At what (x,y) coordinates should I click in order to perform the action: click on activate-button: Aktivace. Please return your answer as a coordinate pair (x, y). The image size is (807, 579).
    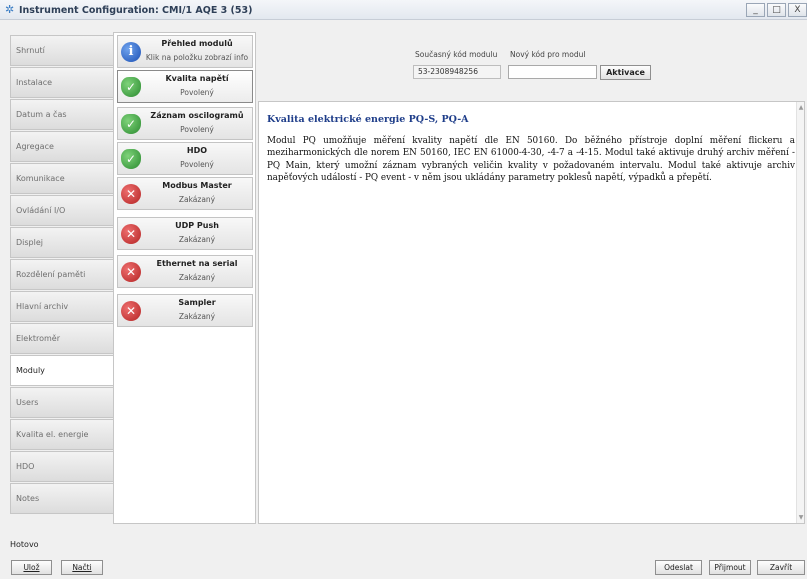
    Looking at the image, I should click on (625, 72).